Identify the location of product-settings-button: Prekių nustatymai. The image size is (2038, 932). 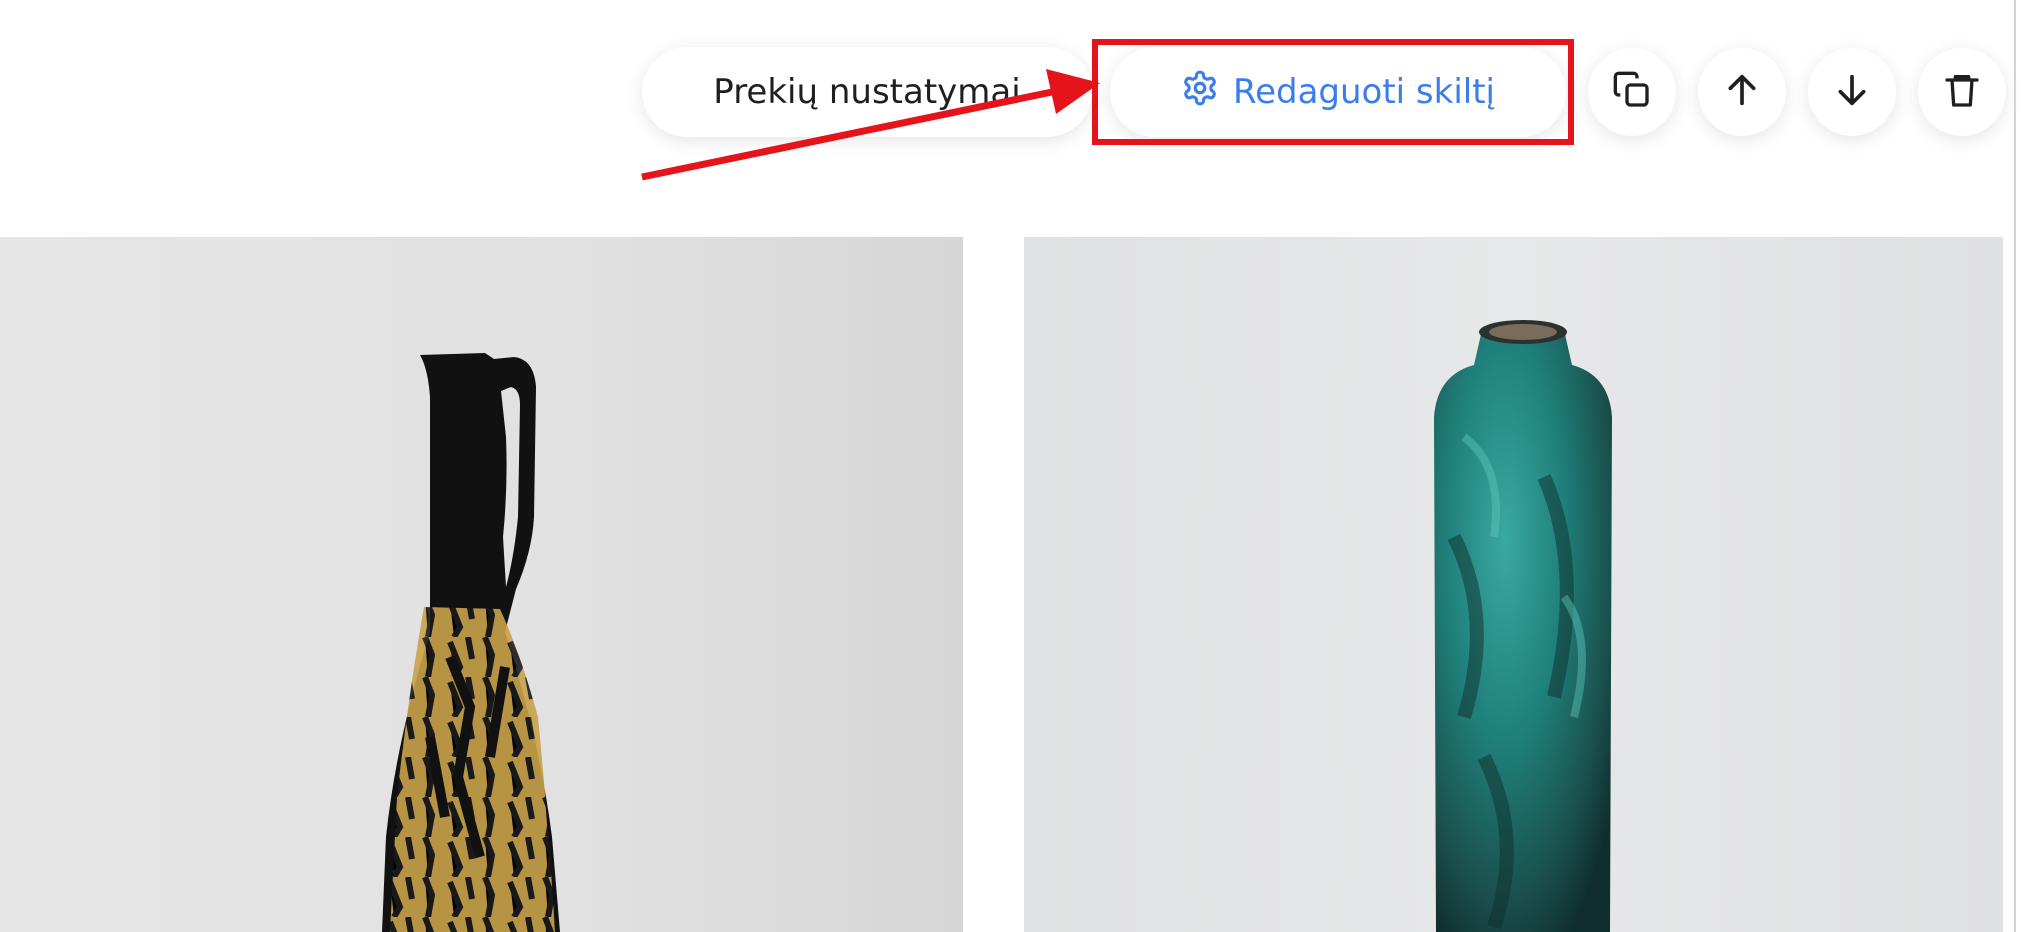
(867, 92).